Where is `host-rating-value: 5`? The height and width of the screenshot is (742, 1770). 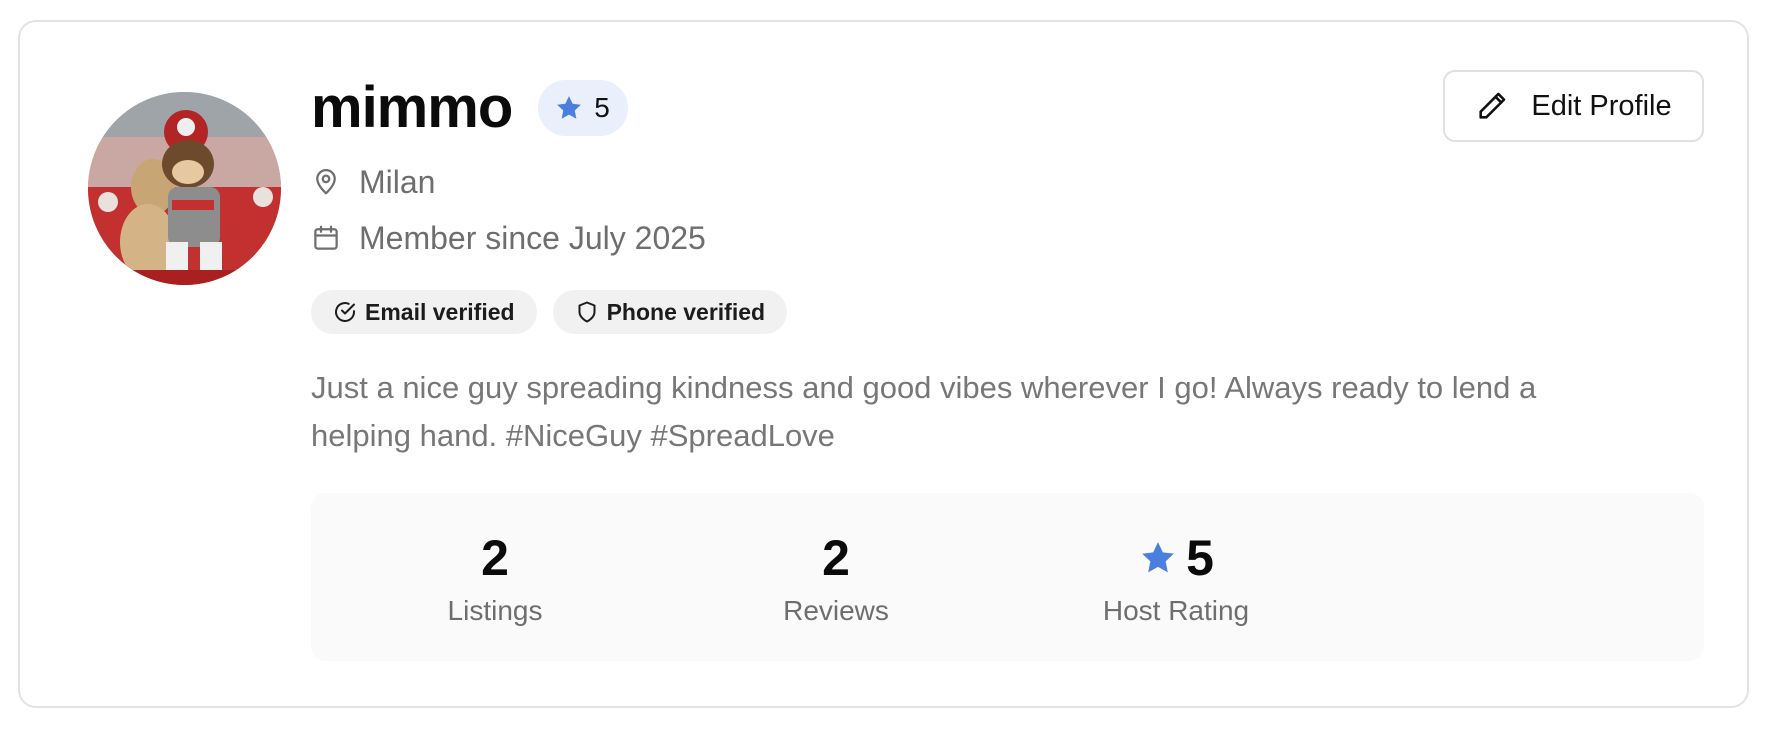 host-rating-value: 5 is located at coordinates (1200, 558).